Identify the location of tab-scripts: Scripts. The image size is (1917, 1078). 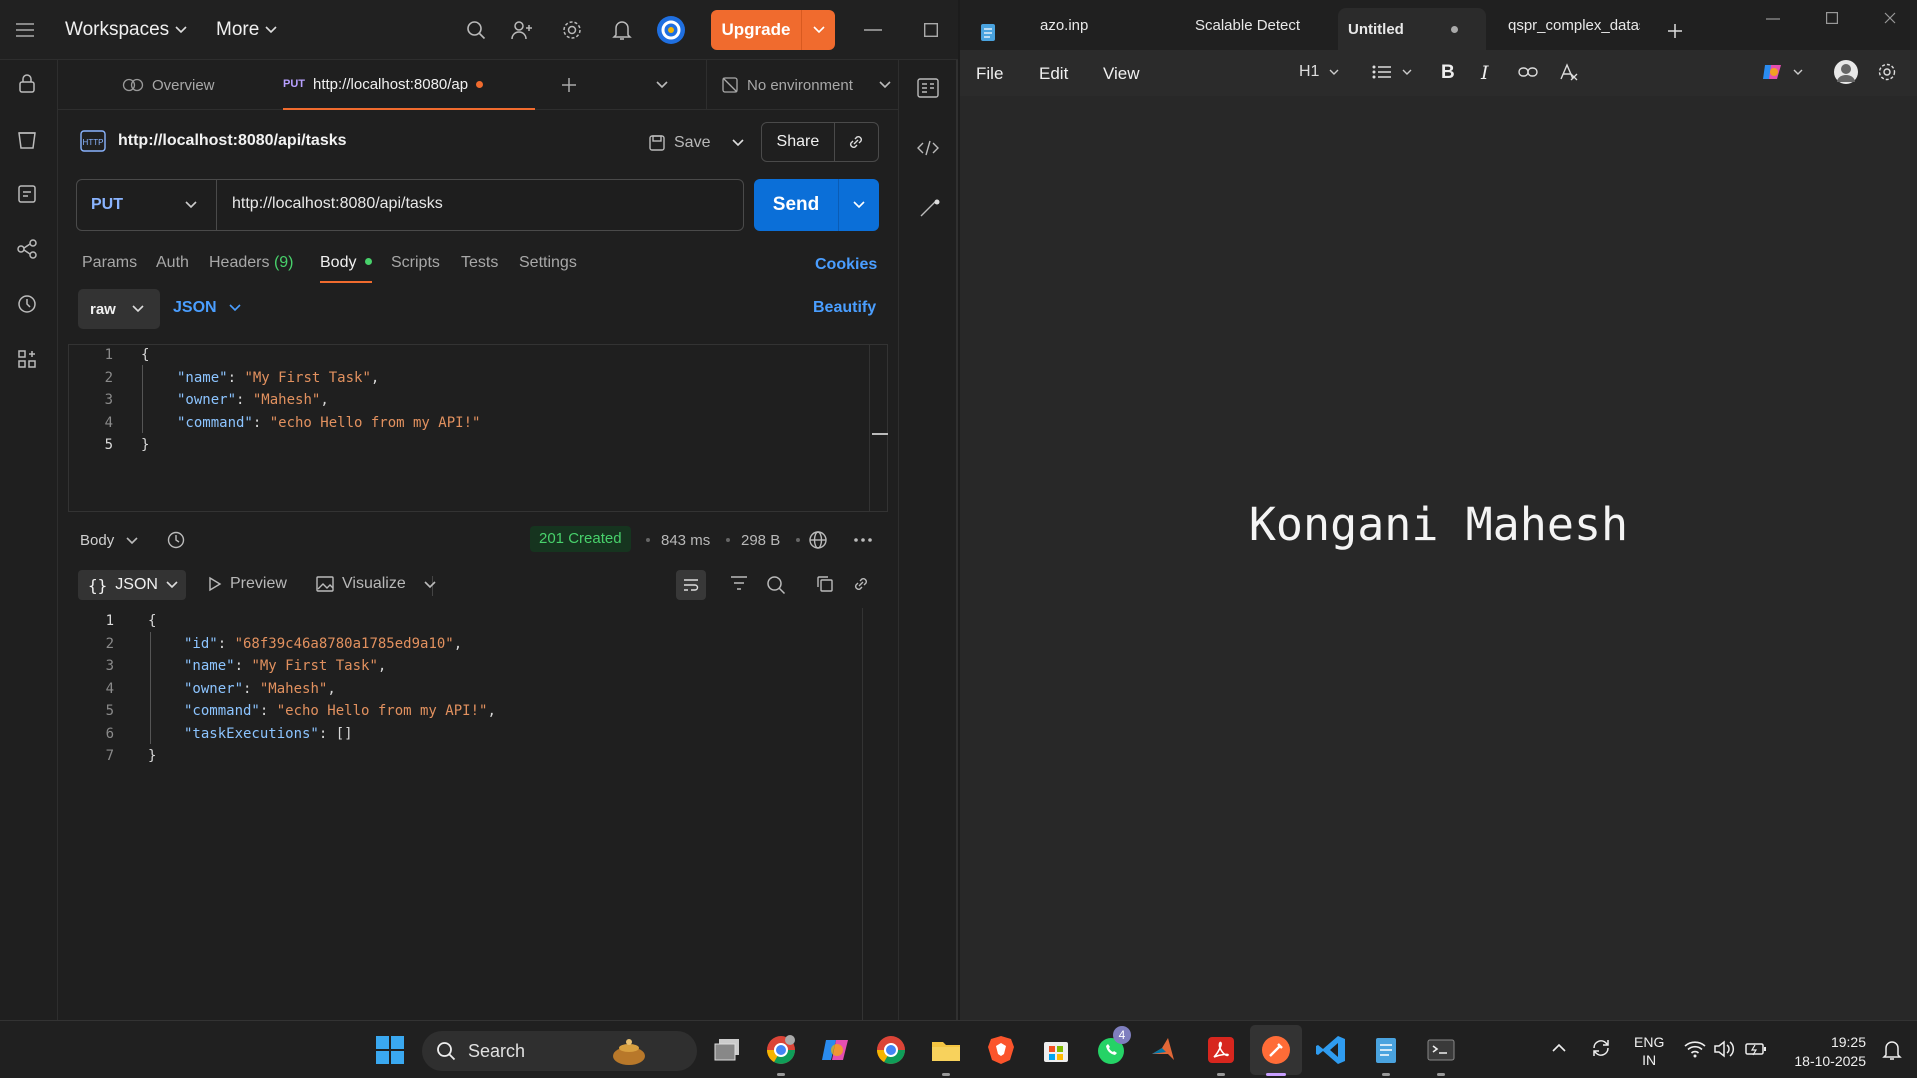
(415, 263).